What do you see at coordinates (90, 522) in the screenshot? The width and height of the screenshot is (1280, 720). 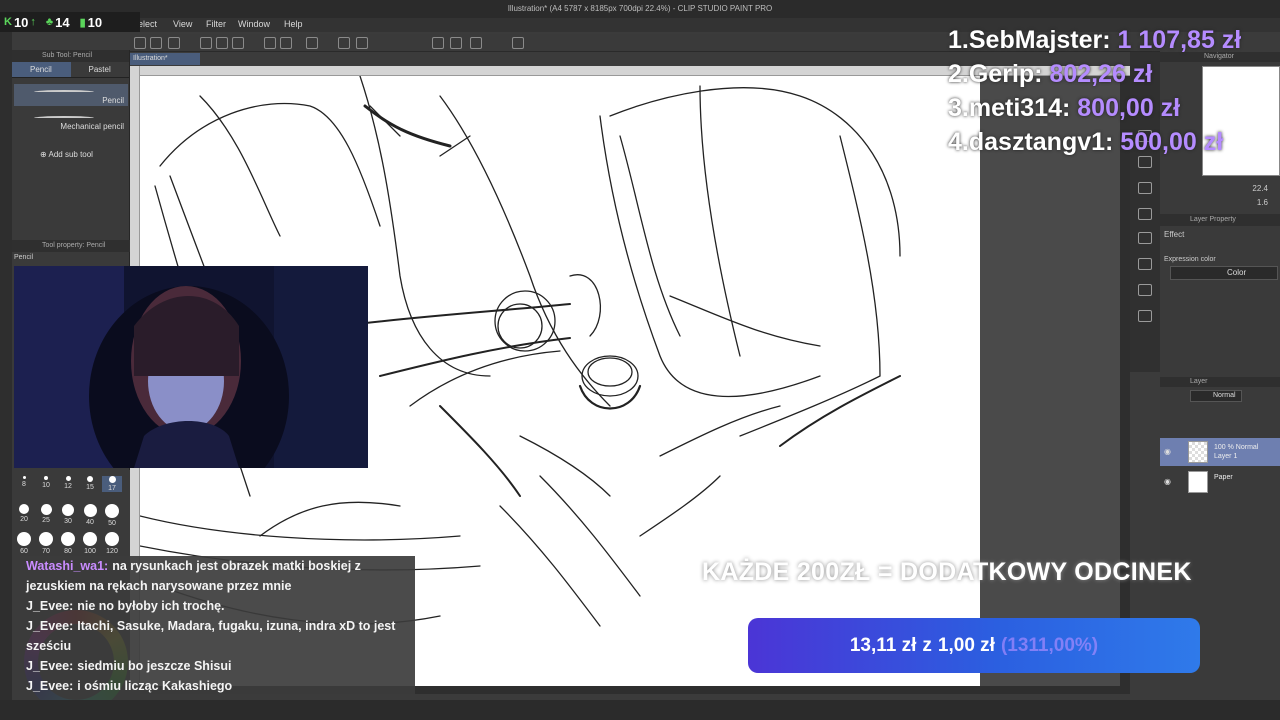 I see `brush-size-label: 40` at bounding box center [90, 522].